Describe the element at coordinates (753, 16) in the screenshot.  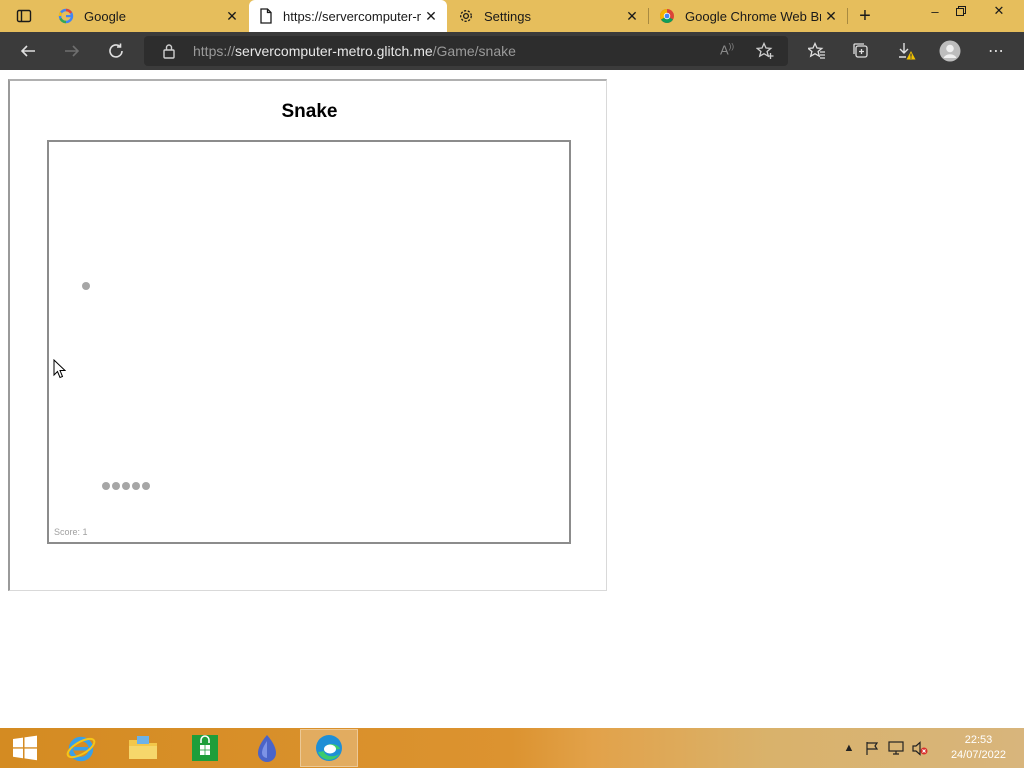
I see `tab-title: Google Chrome Web Browser` at that location.